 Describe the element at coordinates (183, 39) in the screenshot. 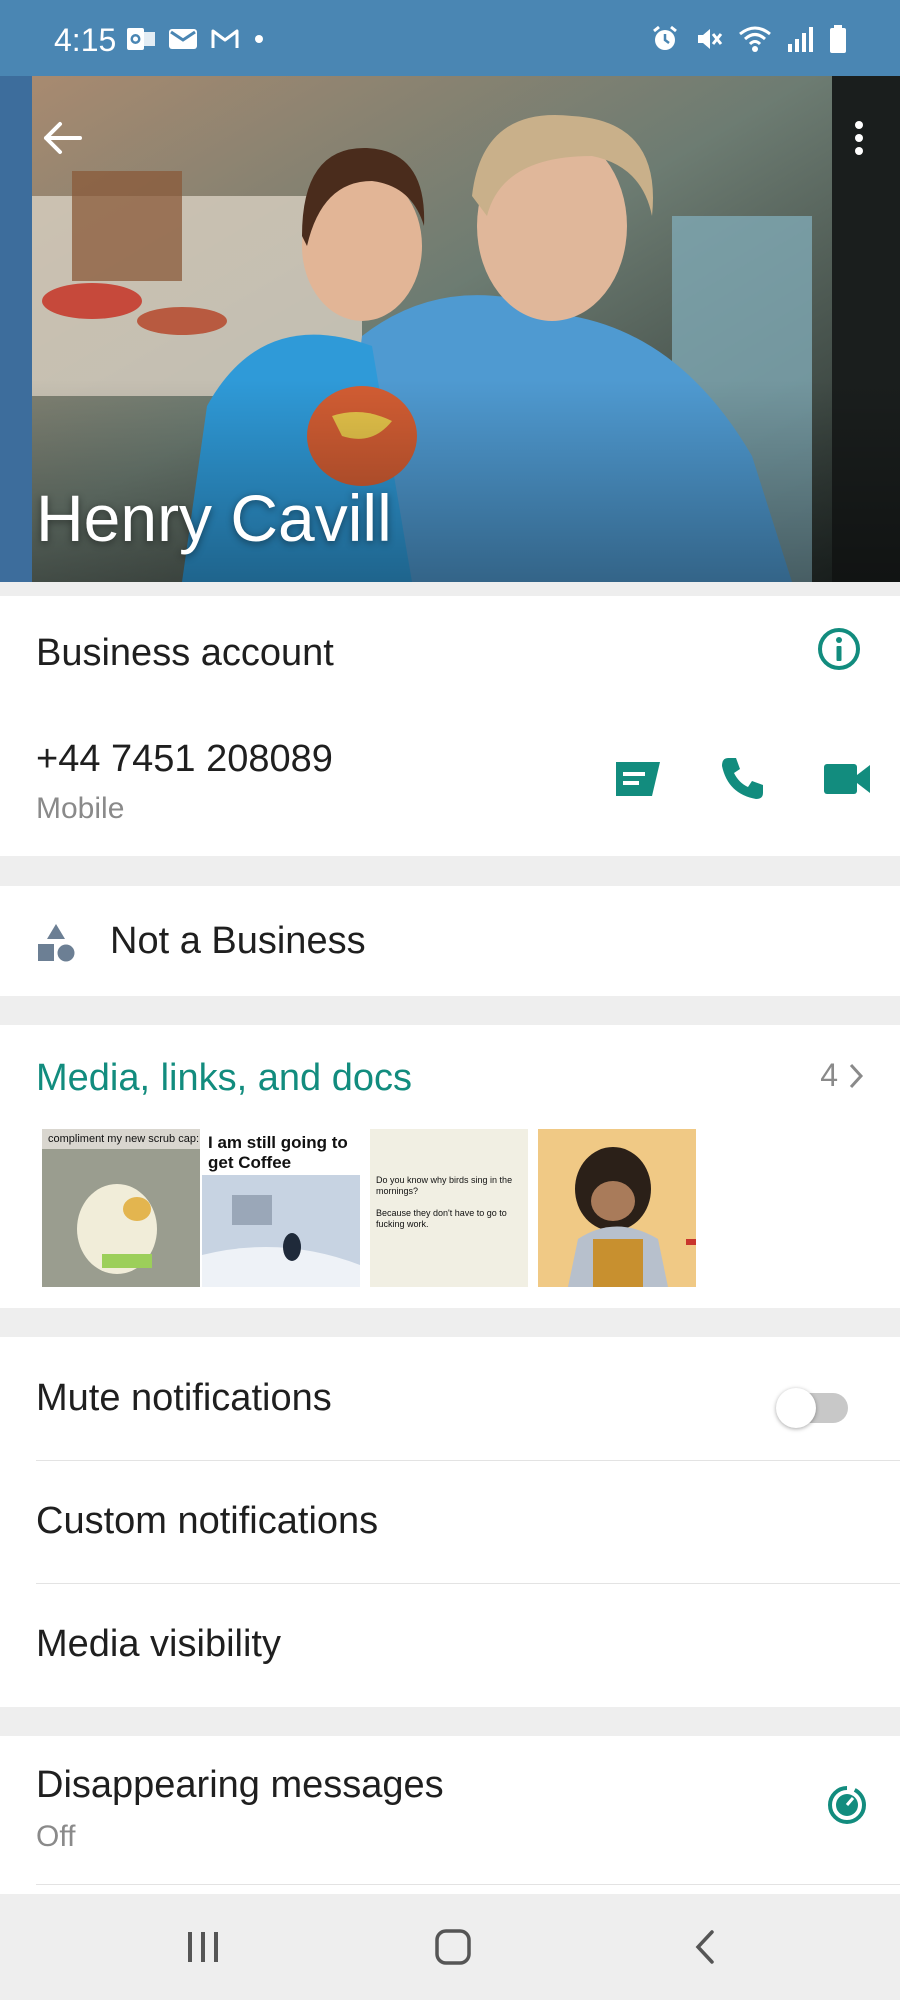

I see `mail-icon` at that location.